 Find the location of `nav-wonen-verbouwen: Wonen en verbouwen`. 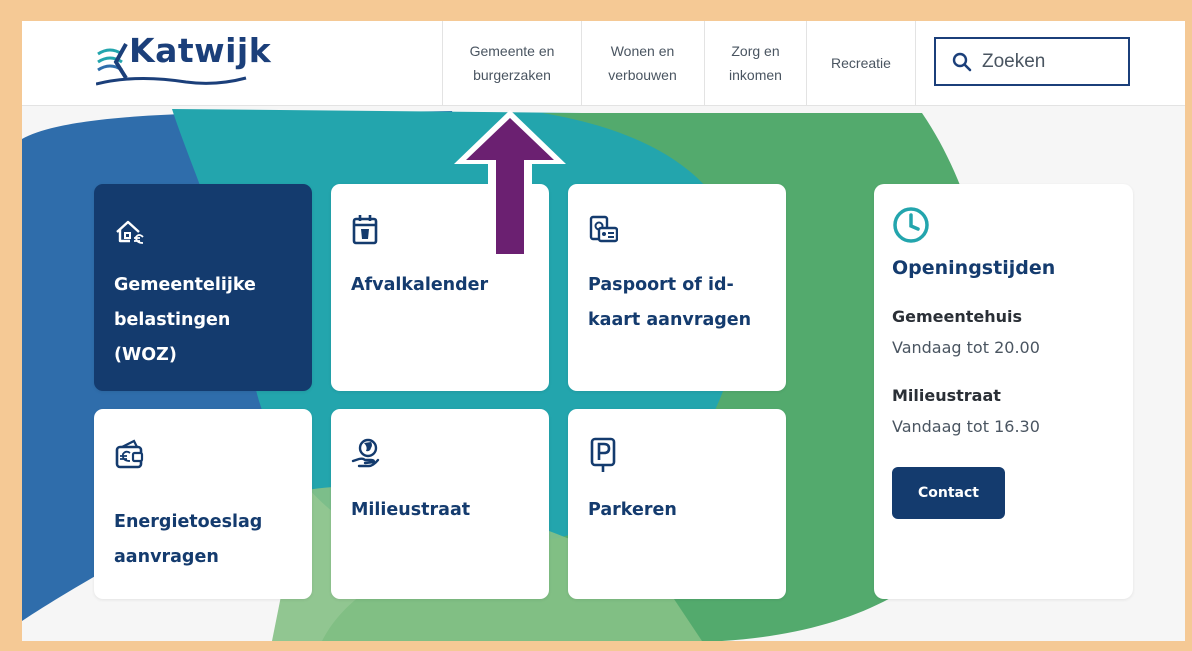

nav-wonen-verbouwen: Wonen en verbouwen is located at coordinates (642, 63).